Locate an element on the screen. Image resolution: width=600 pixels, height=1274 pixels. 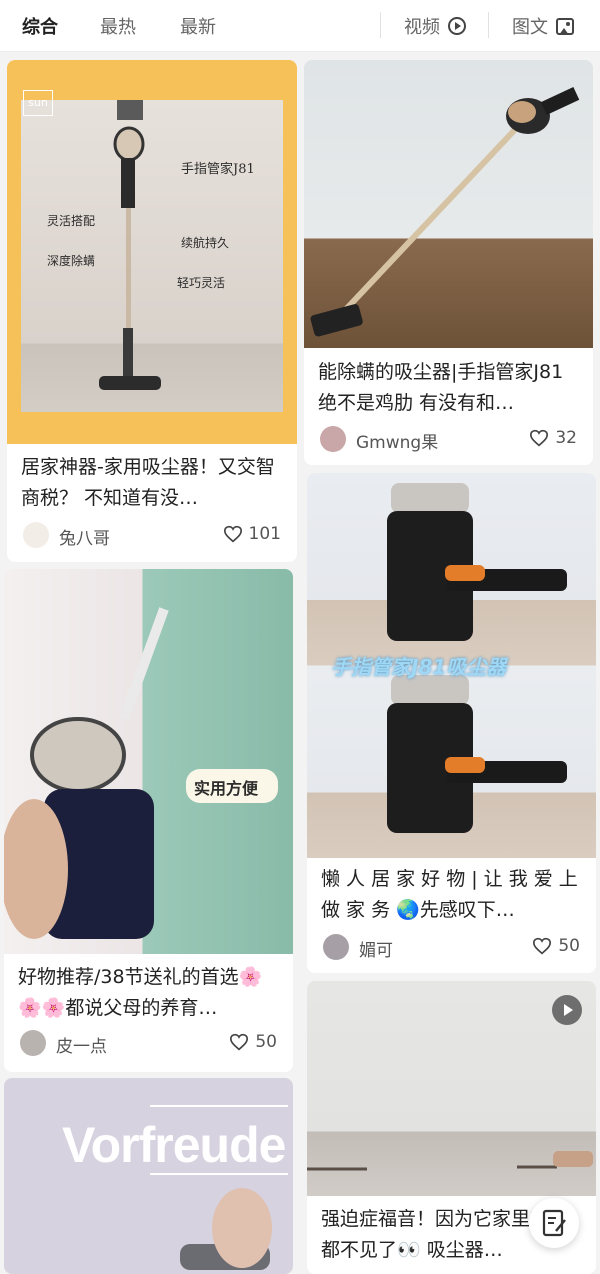
image-overlay-text: Vorfreude is located at coordinates (174, 1145).